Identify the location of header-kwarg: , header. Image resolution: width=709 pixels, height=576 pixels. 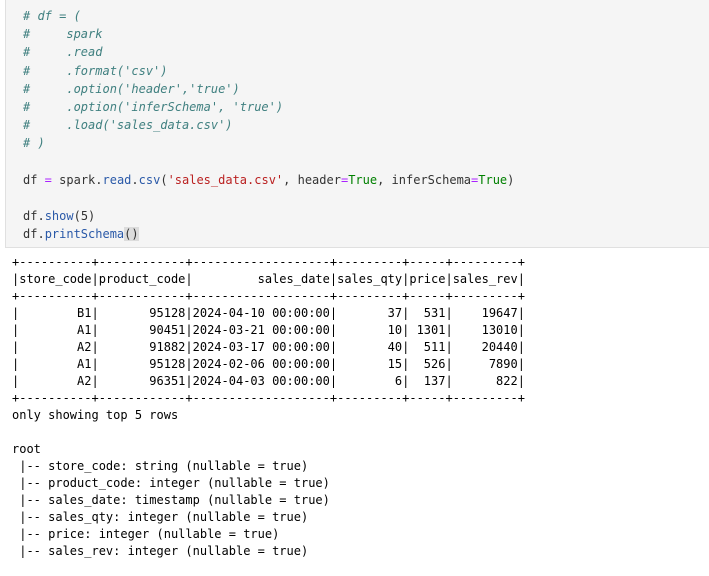
(312, 179).